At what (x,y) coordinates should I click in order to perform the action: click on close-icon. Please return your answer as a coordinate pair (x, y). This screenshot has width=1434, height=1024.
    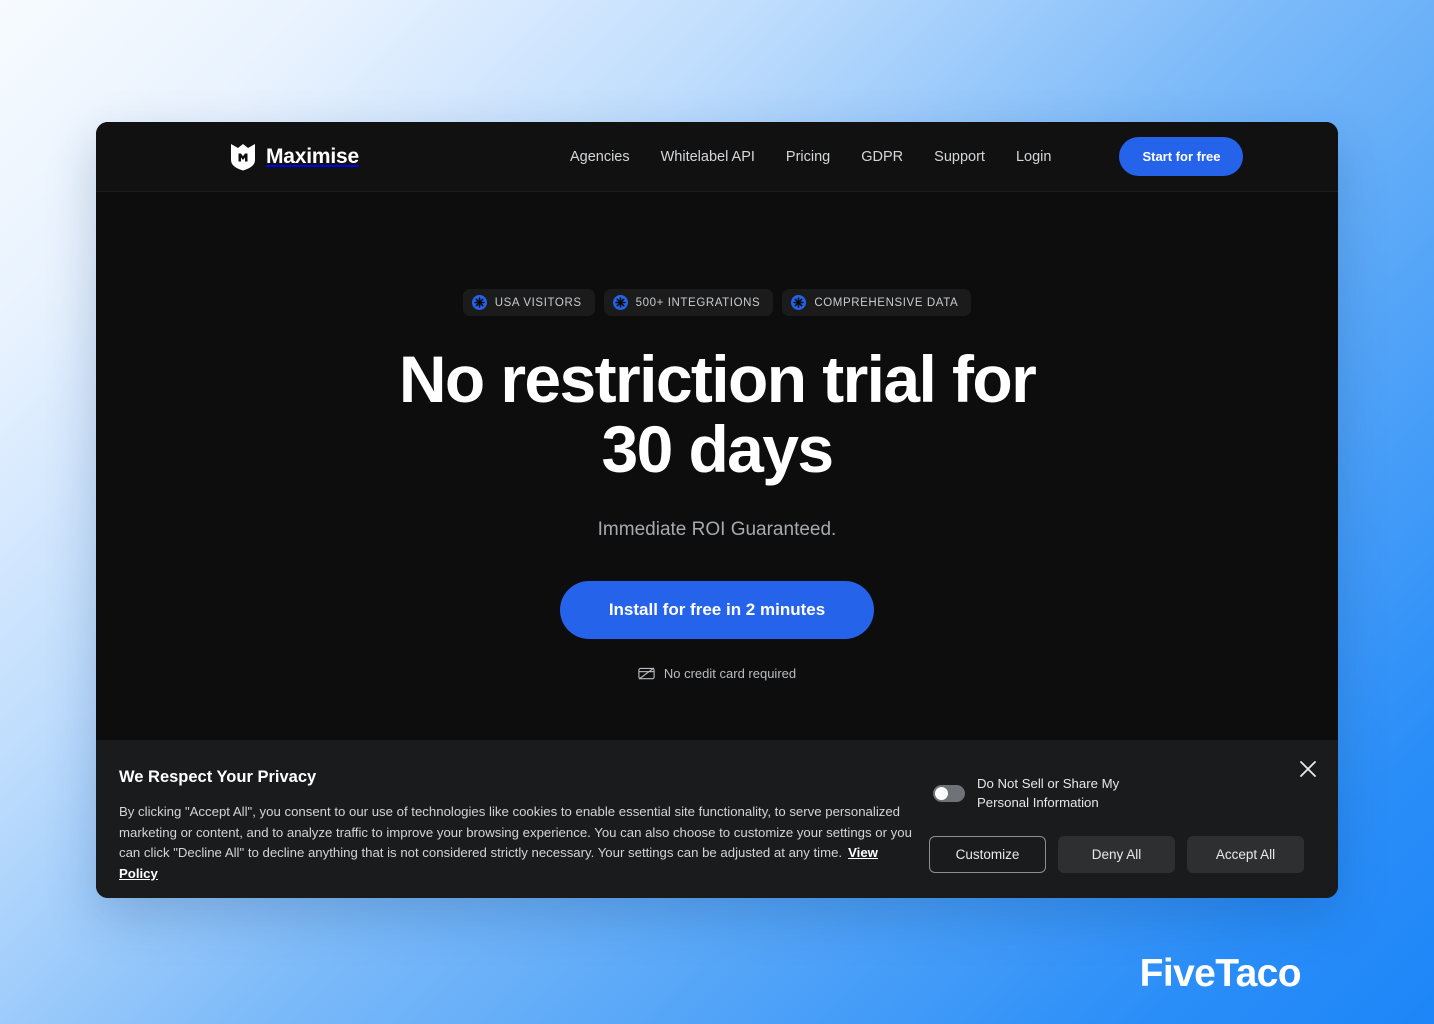
    Looking at the image, I should click on (1308, 769).